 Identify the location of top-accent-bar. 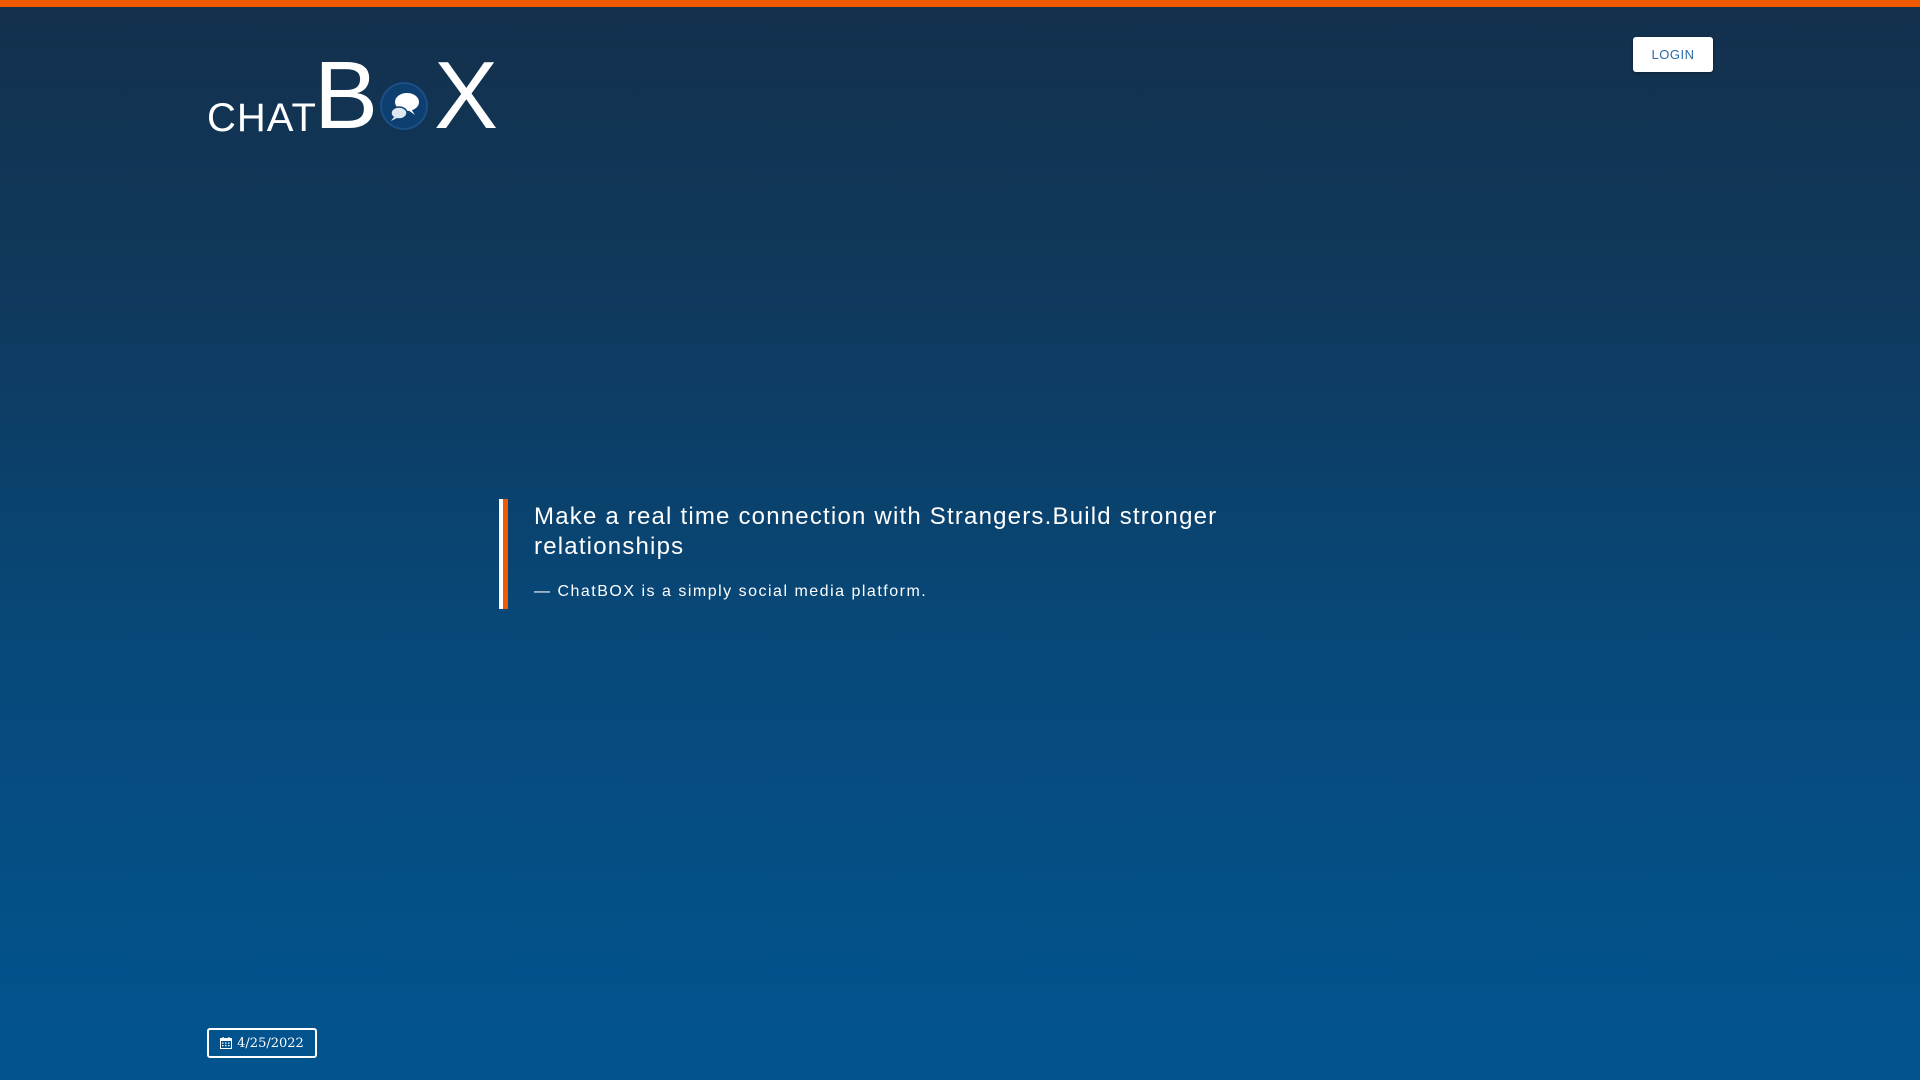
(960, 3).